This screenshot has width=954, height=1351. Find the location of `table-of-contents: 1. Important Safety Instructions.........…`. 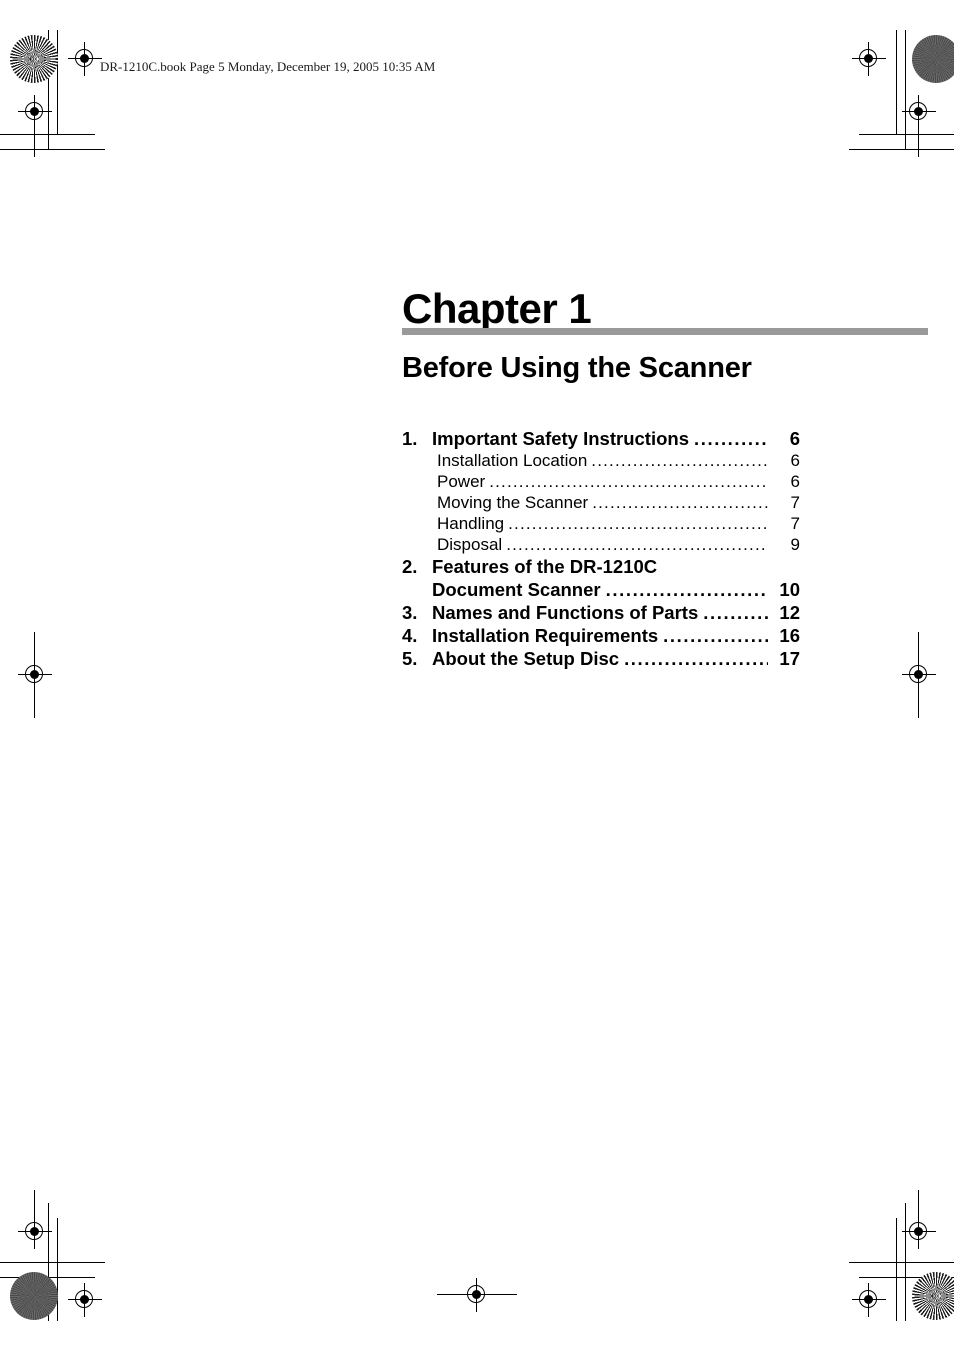

table-of-contents: 1. Important Safety Instructions.........… is located at coordinates (601, 549).